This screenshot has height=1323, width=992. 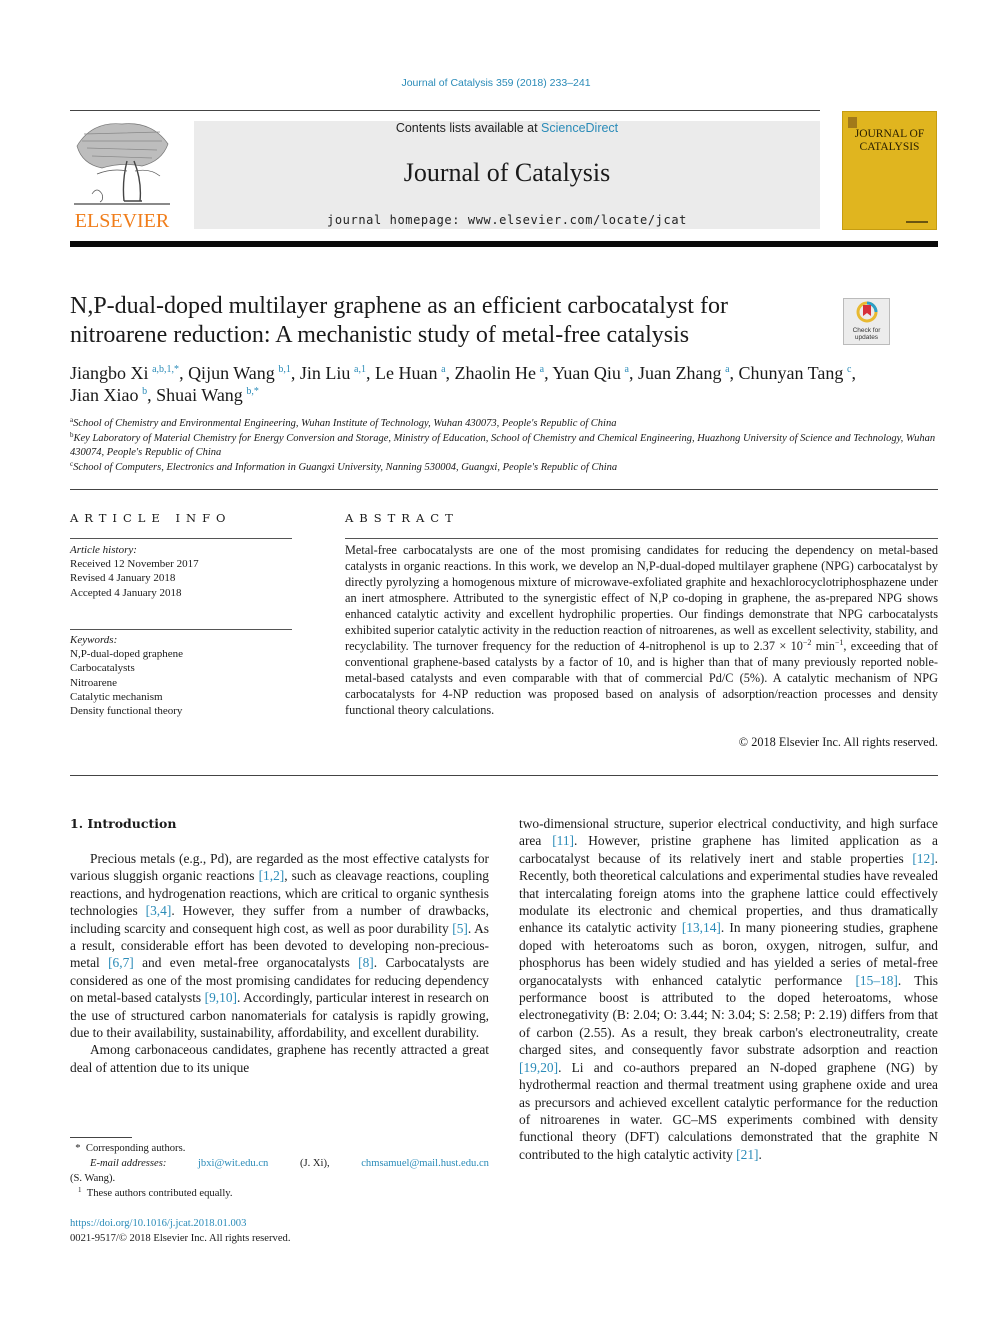 I want to click on citation-link: [15–18], so click(x=876, y=980).